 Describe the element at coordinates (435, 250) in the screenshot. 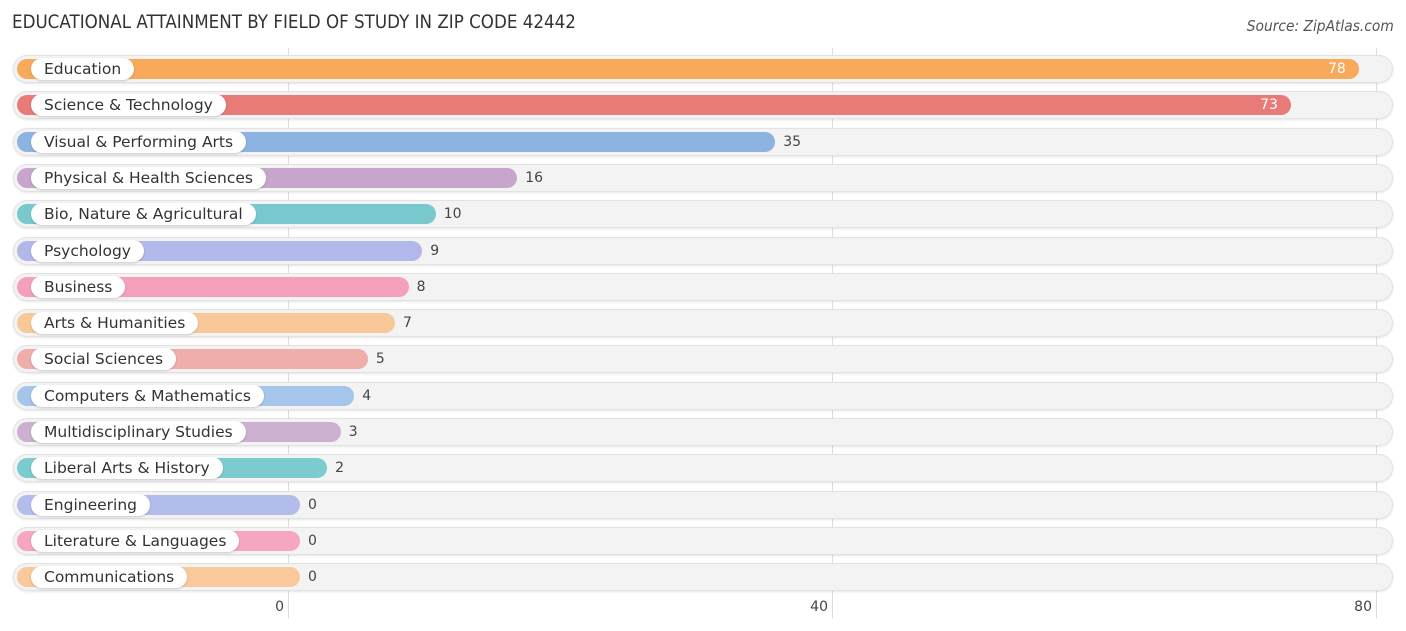

I see `value-label: 9` at that location.